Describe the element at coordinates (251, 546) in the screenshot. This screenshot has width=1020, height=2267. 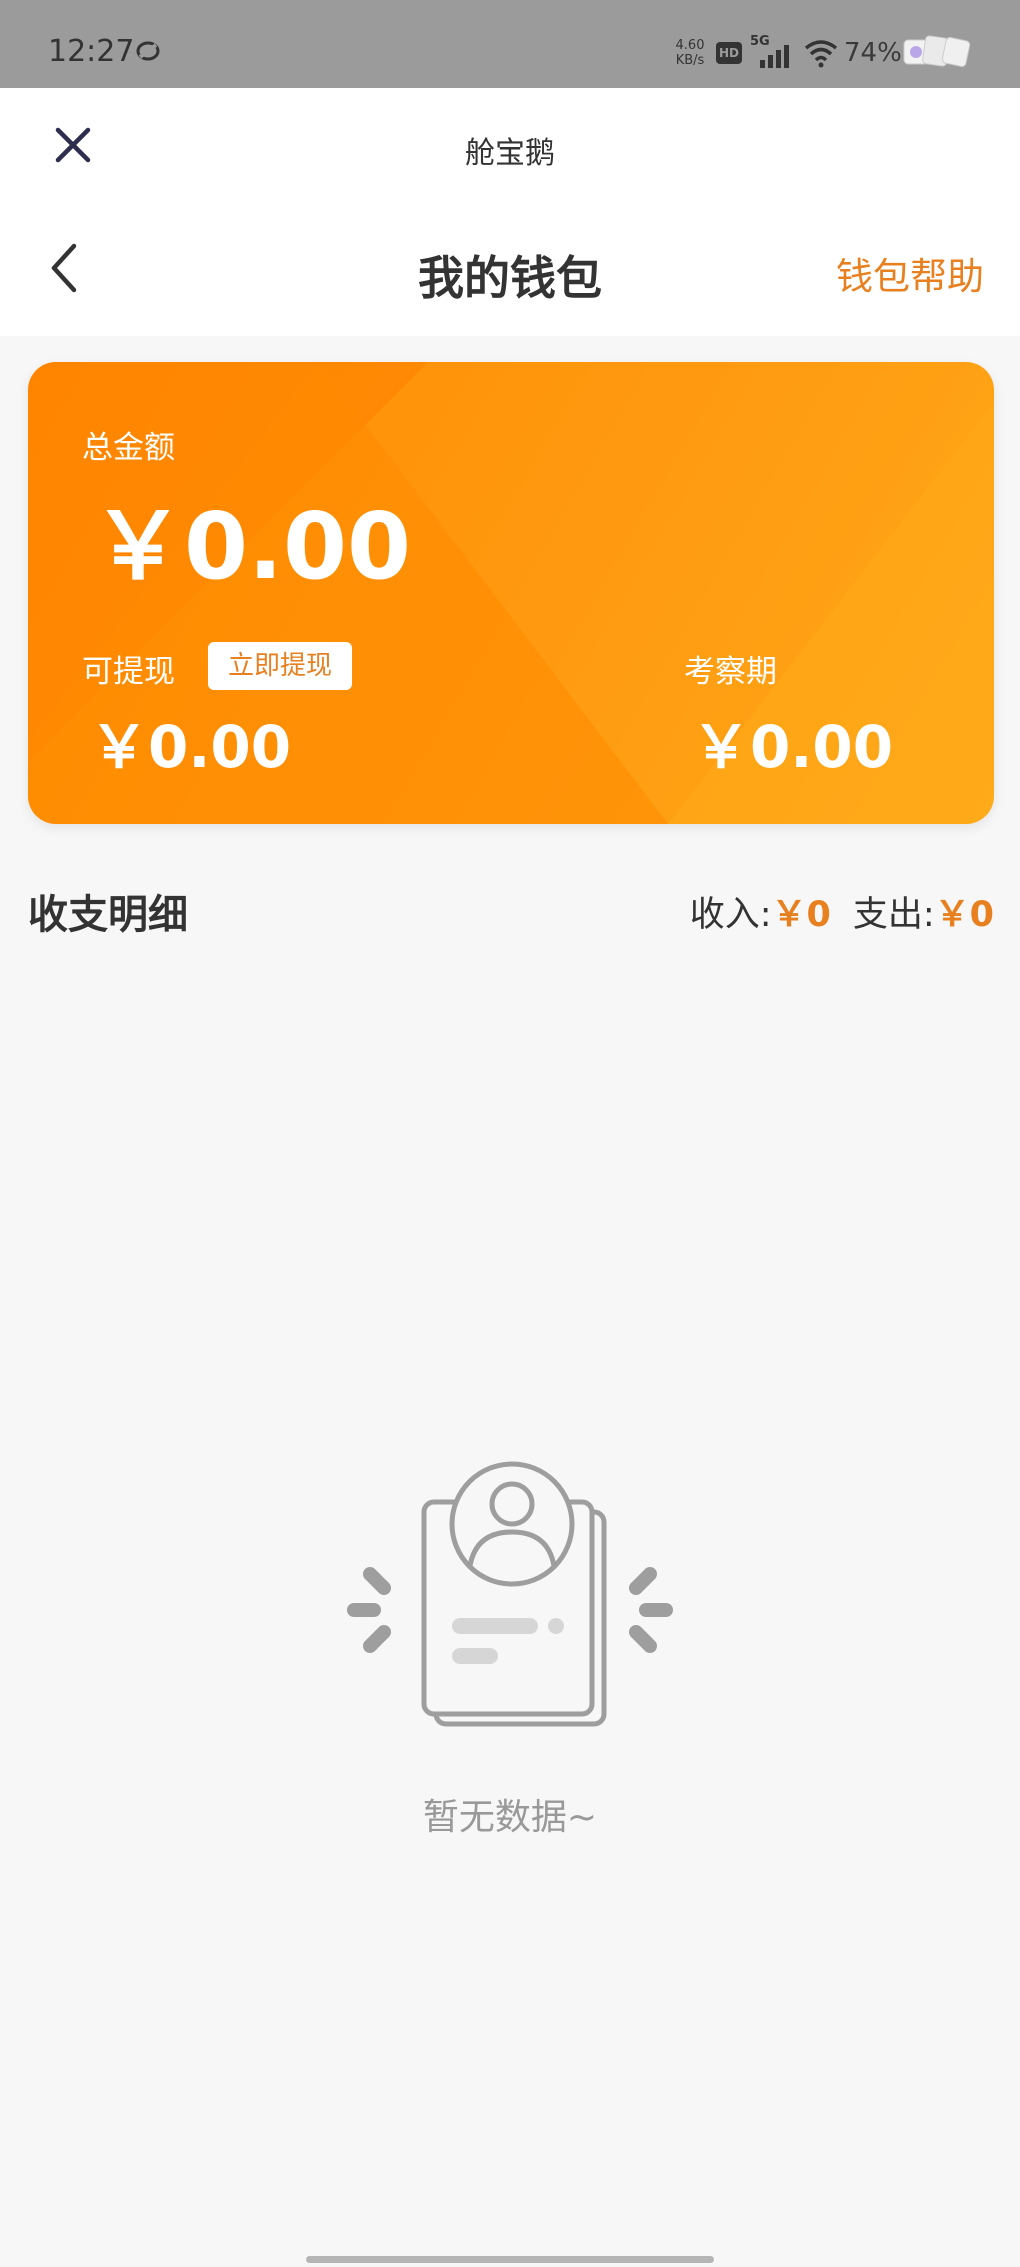
I see `total-amount-value: ￥0.00` at that location.